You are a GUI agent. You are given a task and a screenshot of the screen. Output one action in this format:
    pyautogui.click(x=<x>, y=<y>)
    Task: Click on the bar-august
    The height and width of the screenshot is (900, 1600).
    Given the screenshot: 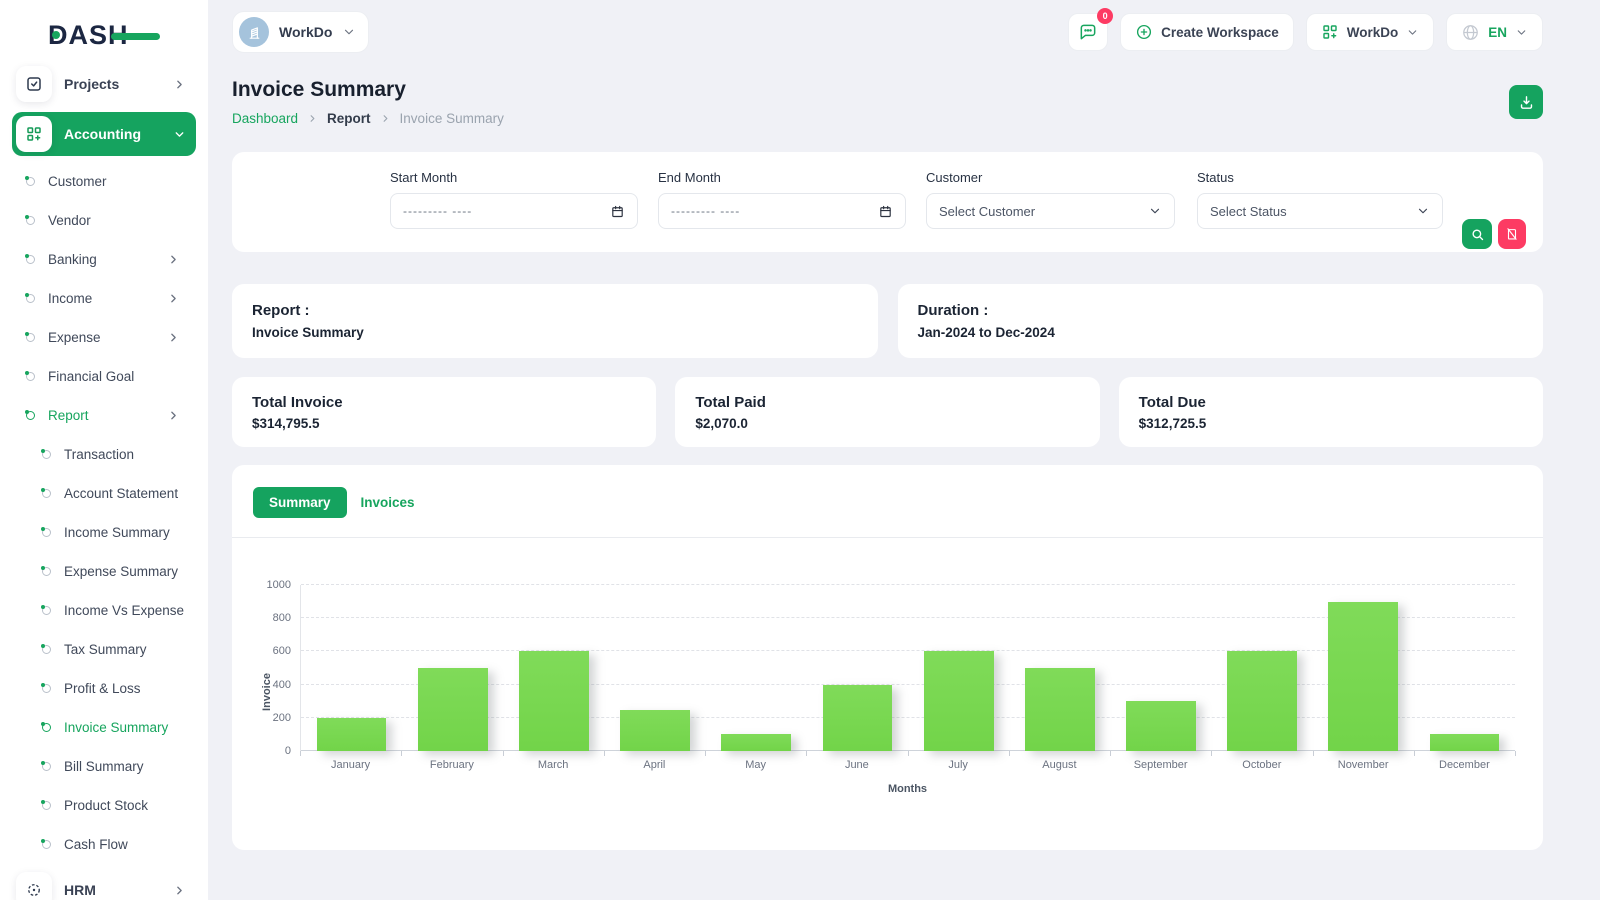 What is the action you would take?
    pyautogui.click(x=1059, y=709)
    